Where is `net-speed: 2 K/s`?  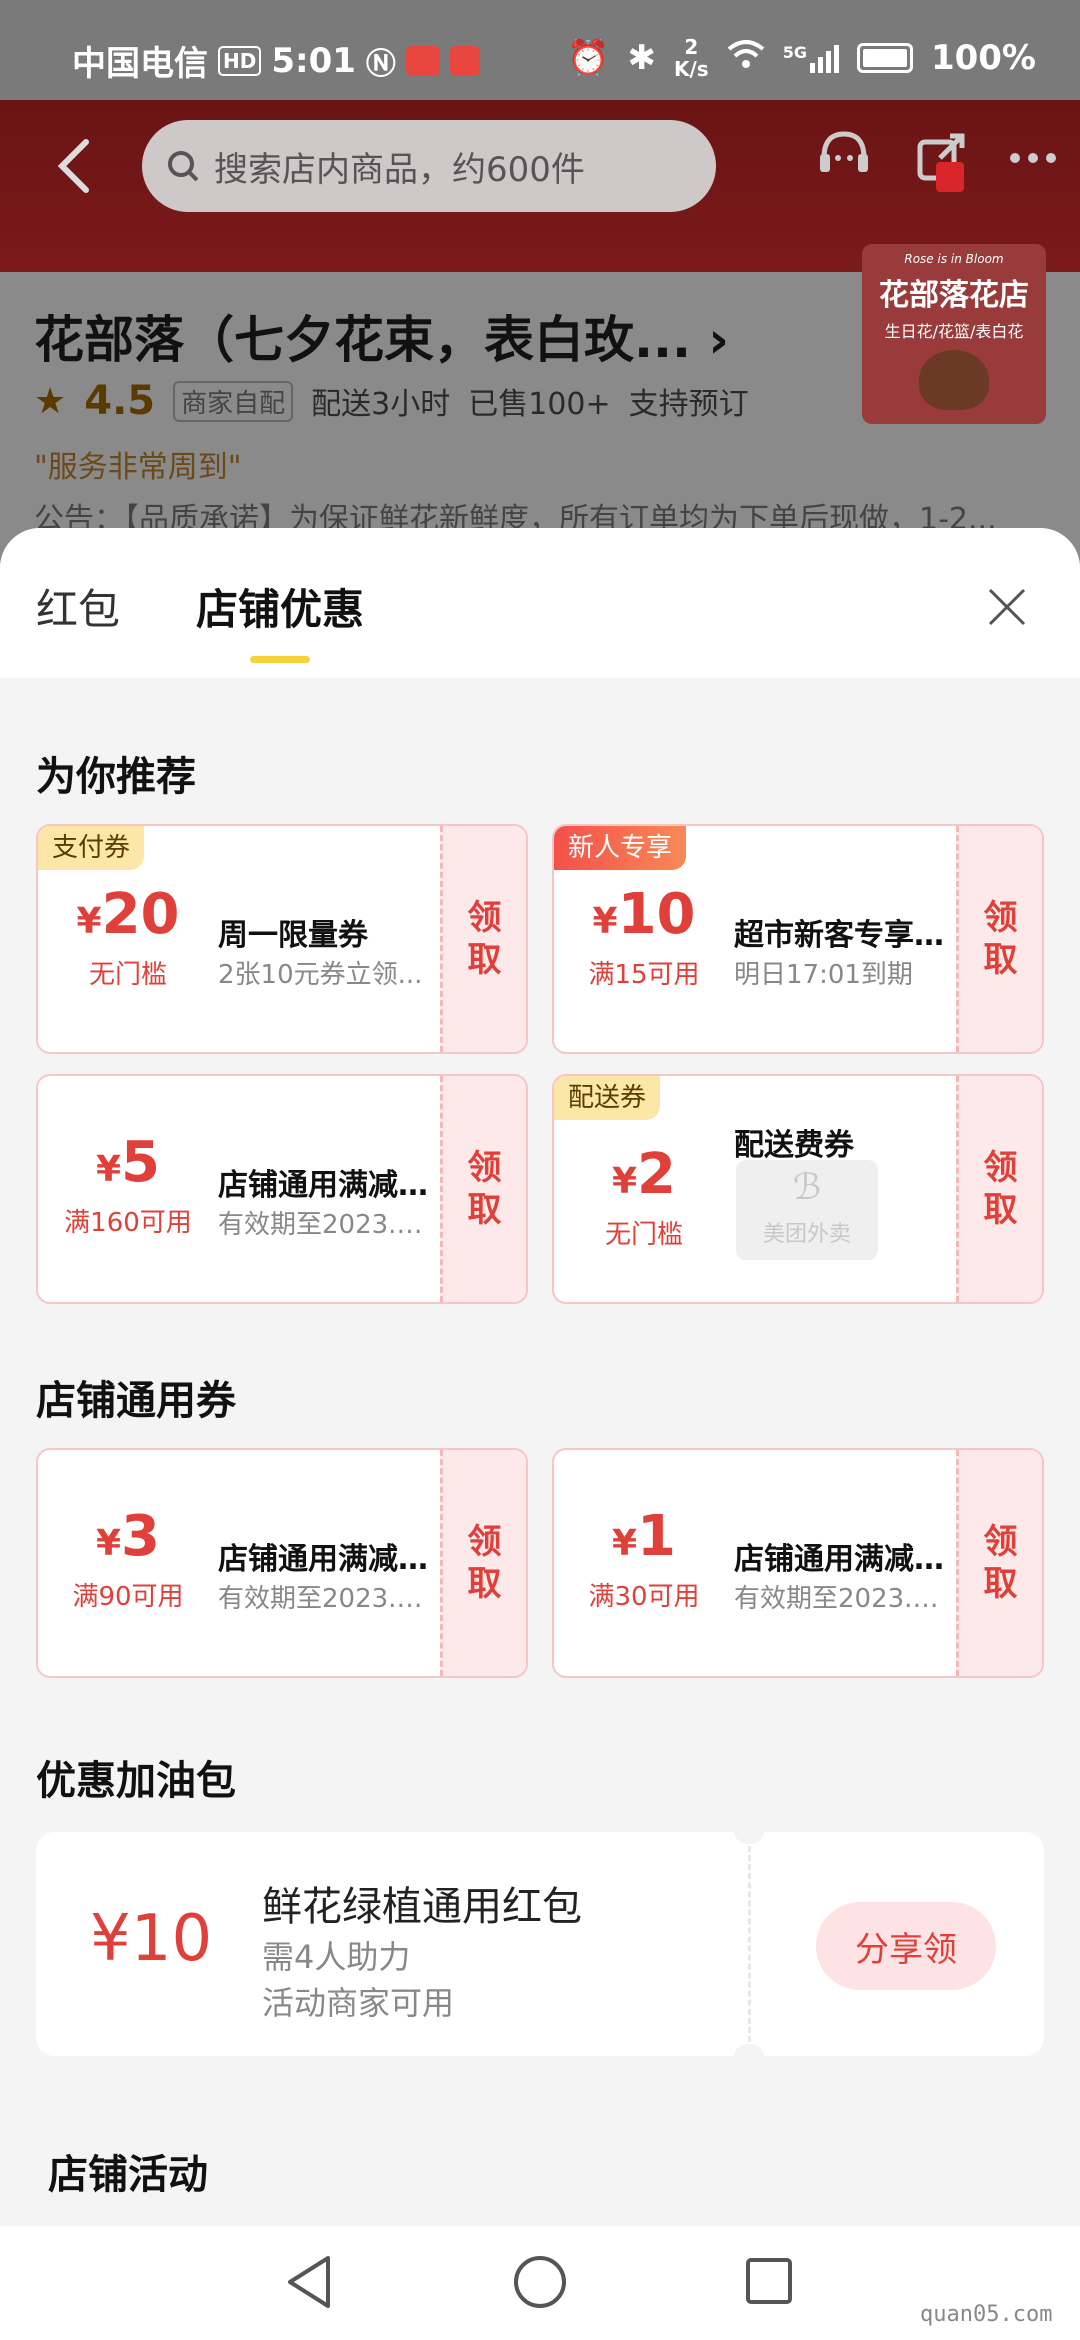
net-speed: 2 K/s is located at coordinates (691, 58).